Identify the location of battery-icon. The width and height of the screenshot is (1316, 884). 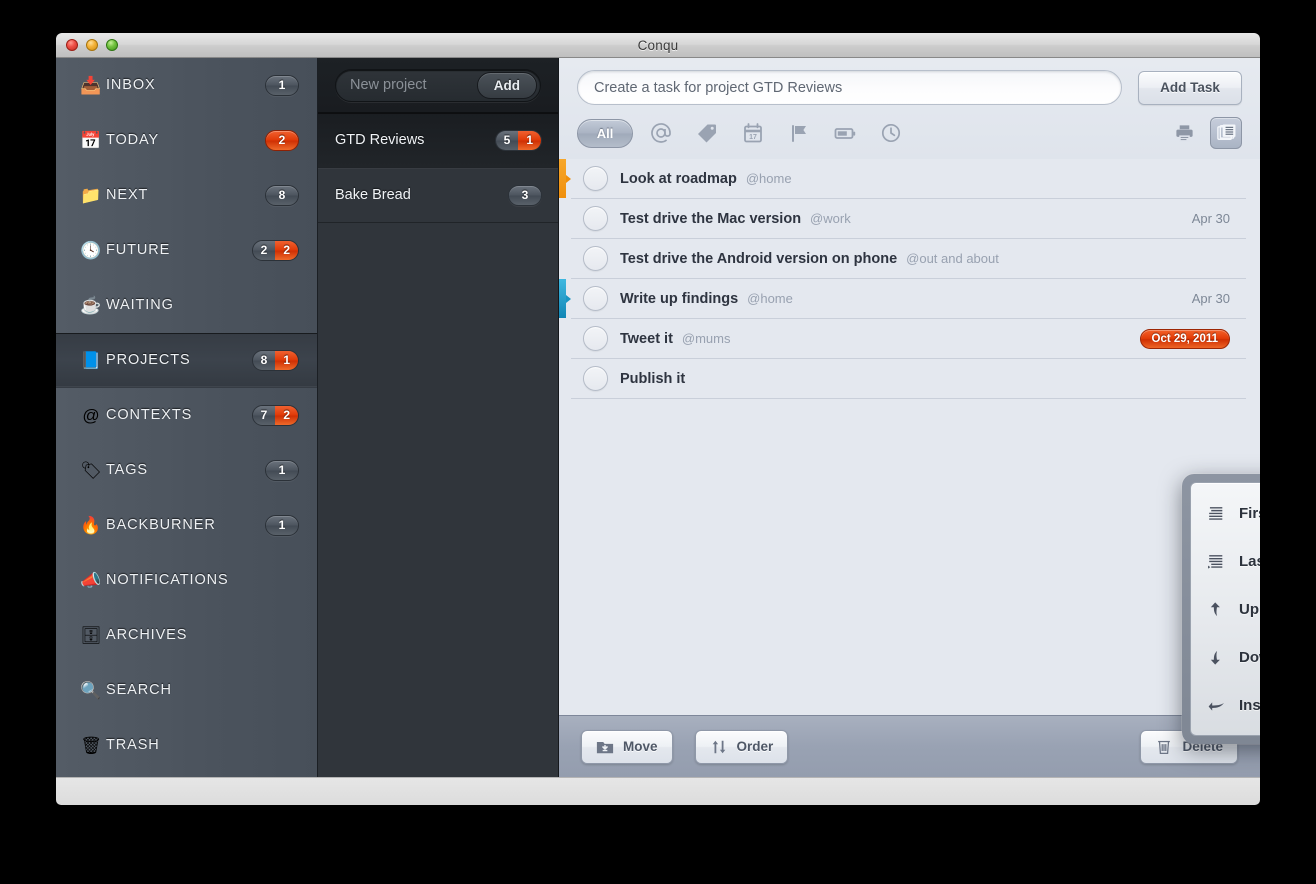
(845, 133).